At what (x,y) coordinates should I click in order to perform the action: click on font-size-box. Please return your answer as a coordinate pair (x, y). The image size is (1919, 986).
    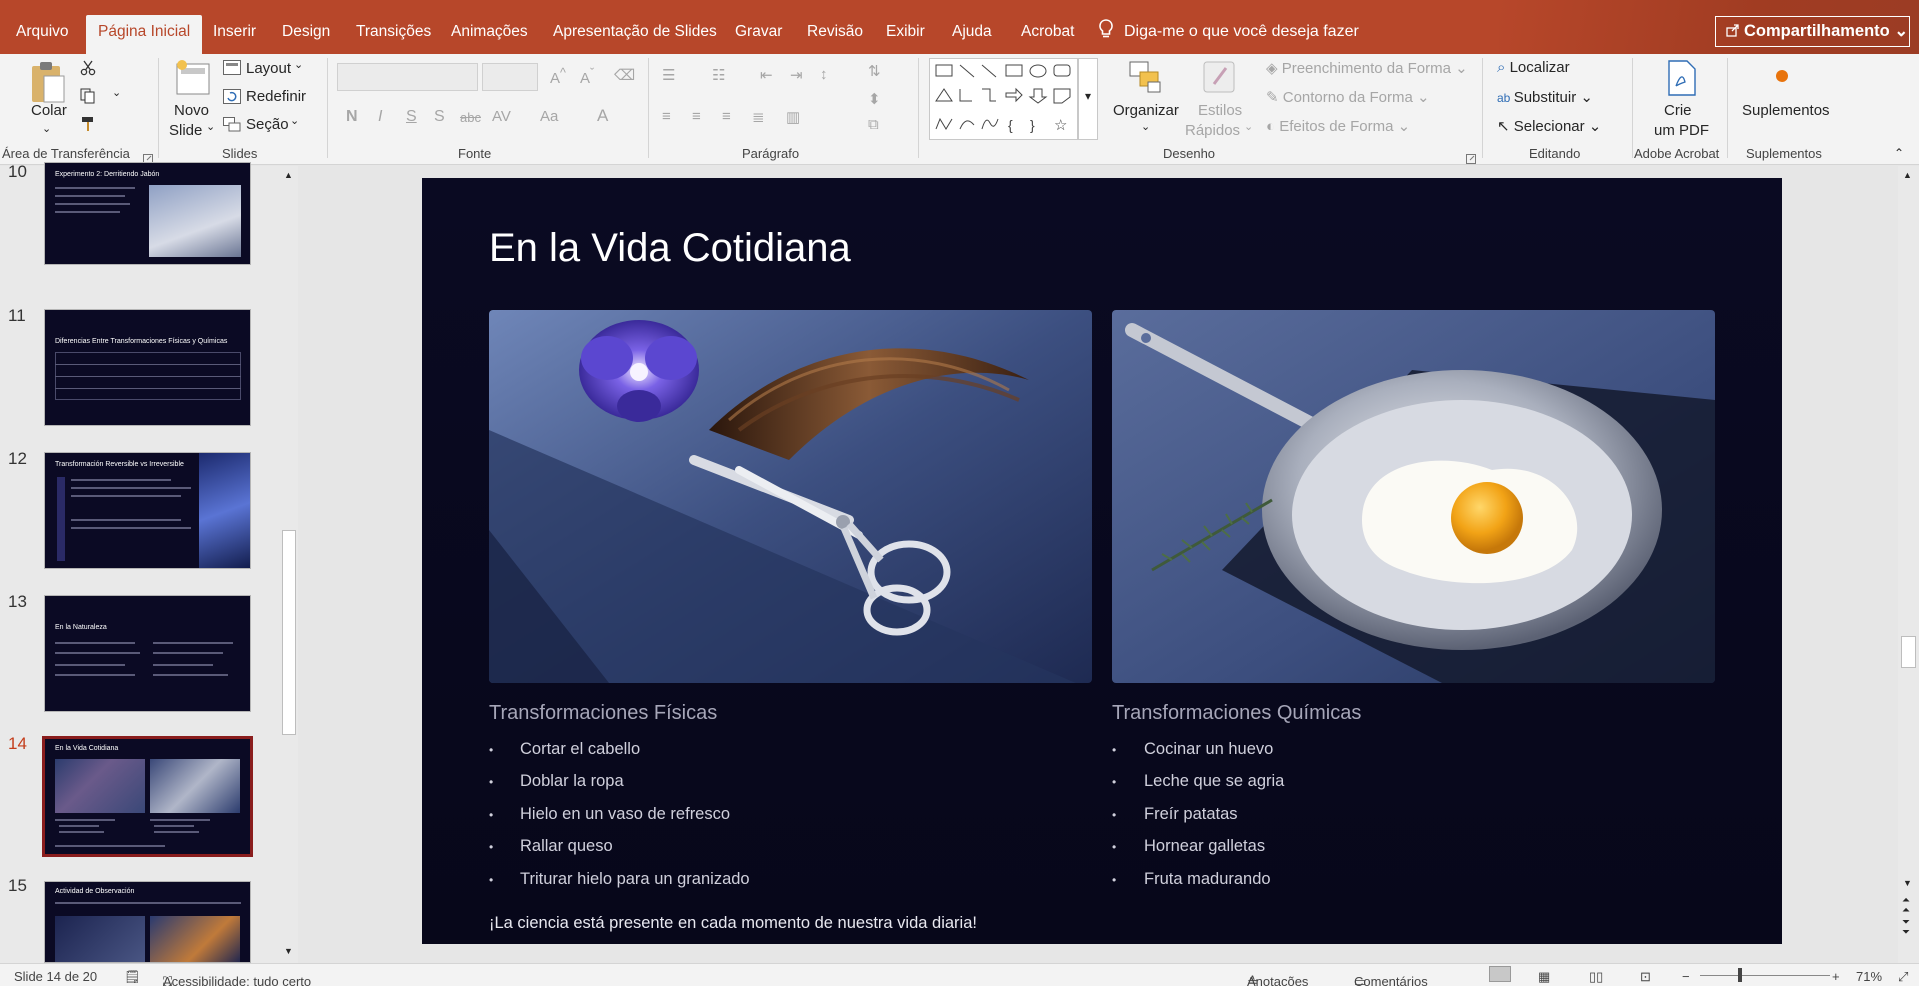
    Looking at the image, I should click on (510, 77).